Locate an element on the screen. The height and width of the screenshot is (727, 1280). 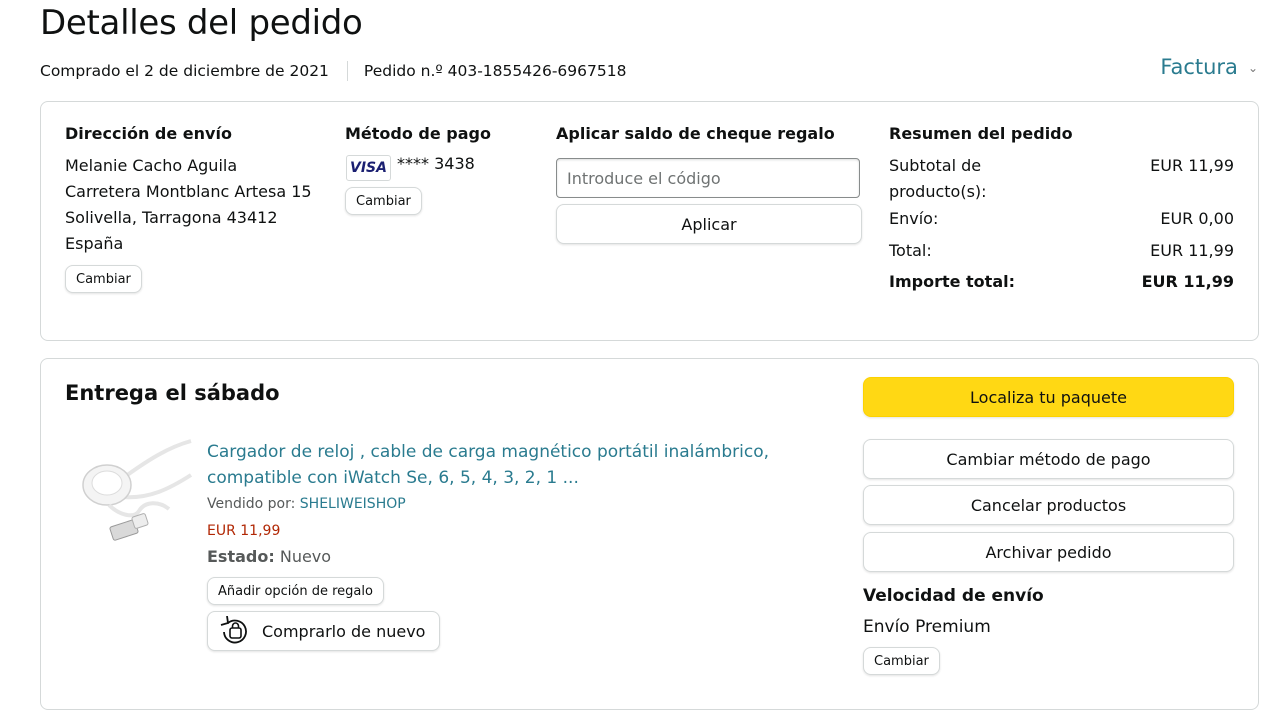
shipping-cost-value: EUR 0,00 is located at coordinates (1197, 218).